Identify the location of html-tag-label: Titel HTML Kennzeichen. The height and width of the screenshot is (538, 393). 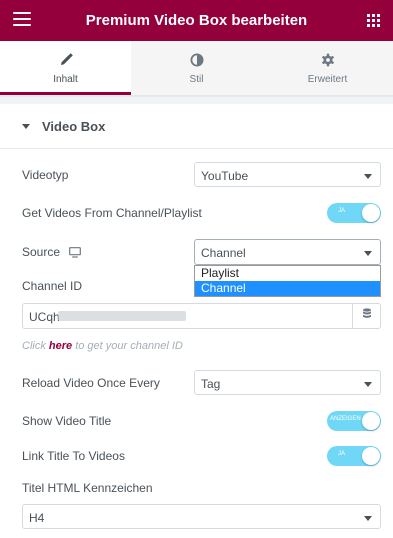
(87, 488).